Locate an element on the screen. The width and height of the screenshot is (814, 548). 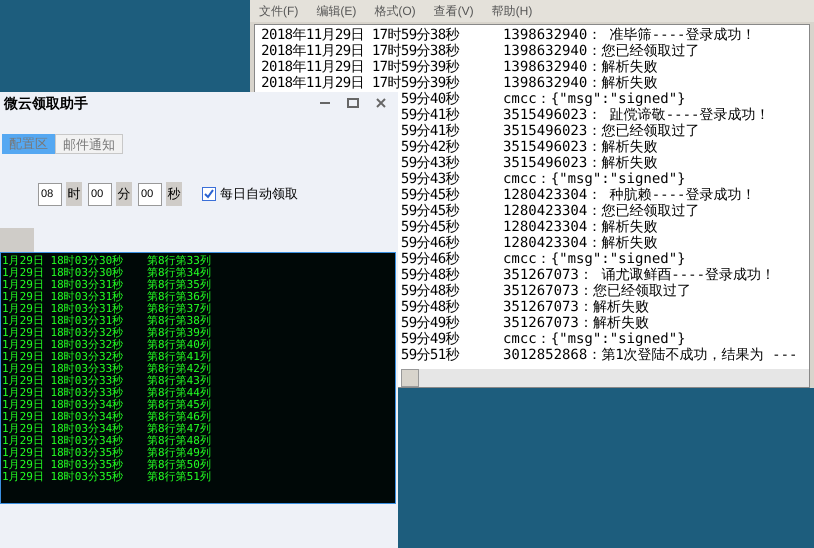
console-position: 第8行第48列 is located at coordinates (179, 441).